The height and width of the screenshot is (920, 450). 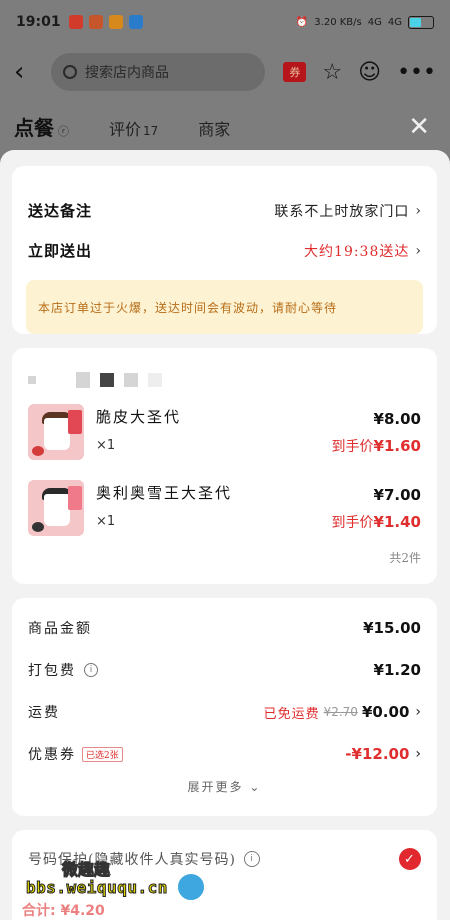 I want to click on item-final-price: 到手价¥1.60, so click(x=376, y=446).